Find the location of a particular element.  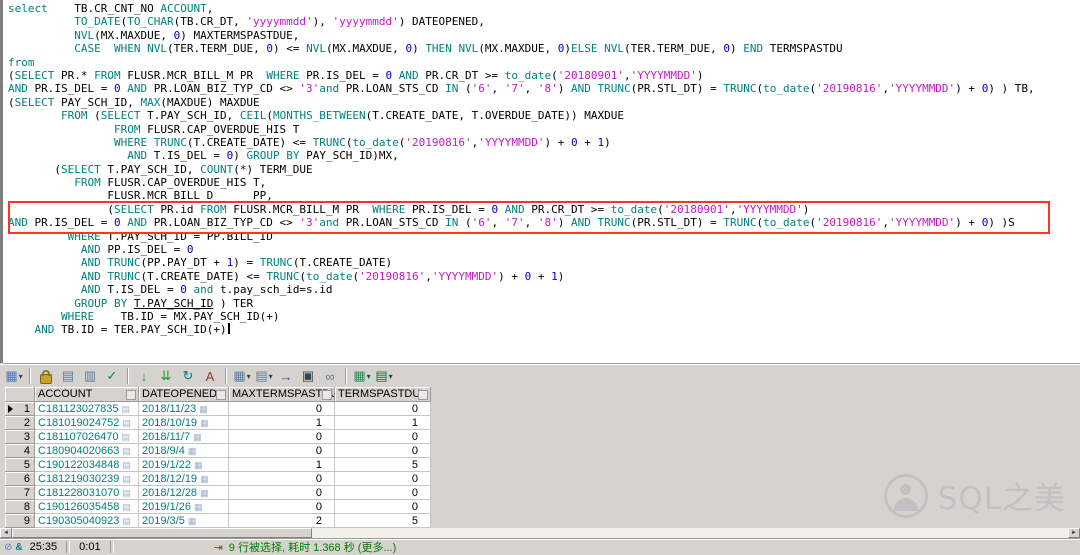

dateopened-cell: 2018/12/28 ▦ is located at coordinates (184, 493).